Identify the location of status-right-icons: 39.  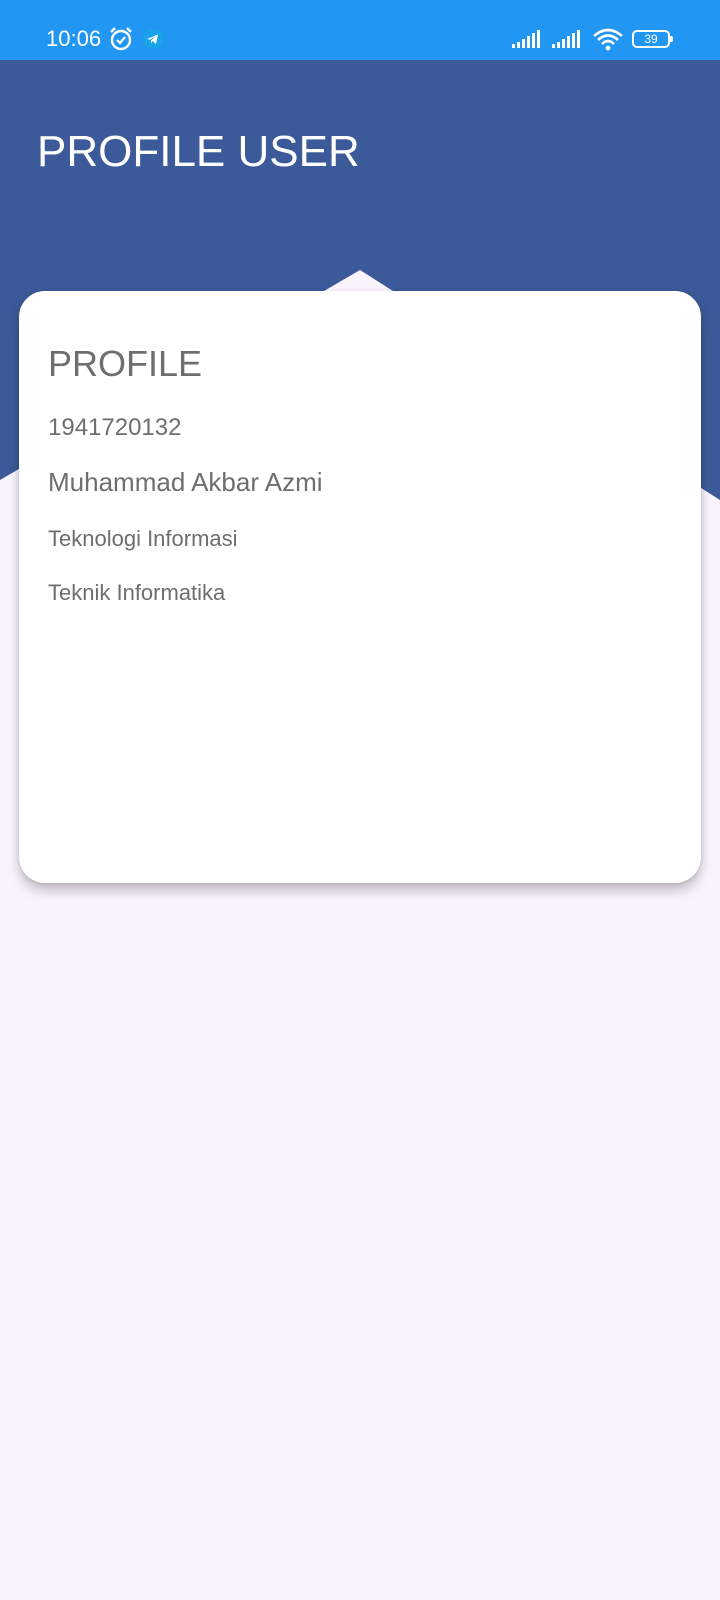
(592, 39).